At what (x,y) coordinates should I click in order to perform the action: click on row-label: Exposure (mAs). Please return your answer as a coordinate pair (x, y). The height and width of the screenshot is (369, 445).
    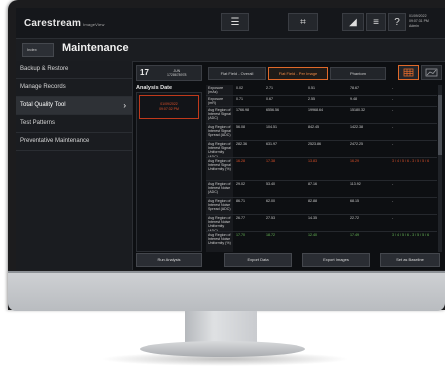
    Looking at the image, I should click on (219, 90).